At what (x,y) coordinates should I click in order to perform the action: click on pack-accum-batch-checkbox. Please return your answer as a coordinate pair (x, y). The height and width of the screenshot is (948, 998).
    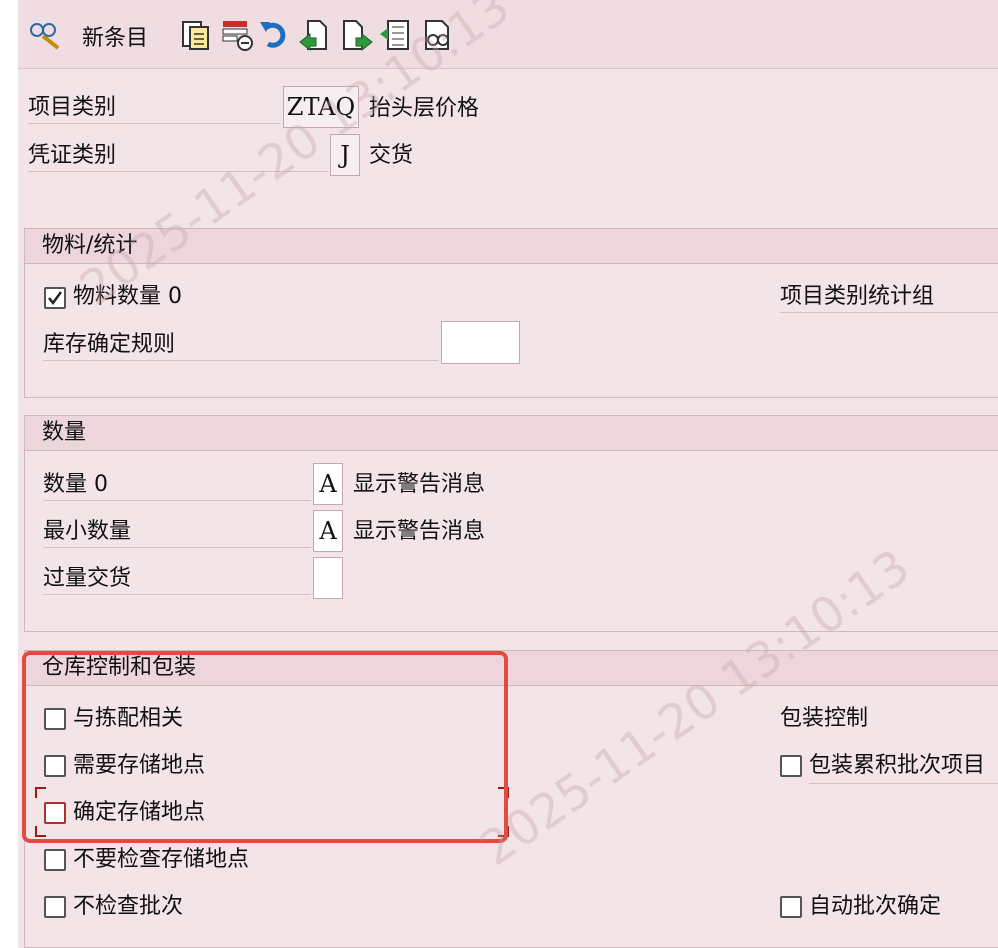
    Looking at the image, I should click on (791, 766).